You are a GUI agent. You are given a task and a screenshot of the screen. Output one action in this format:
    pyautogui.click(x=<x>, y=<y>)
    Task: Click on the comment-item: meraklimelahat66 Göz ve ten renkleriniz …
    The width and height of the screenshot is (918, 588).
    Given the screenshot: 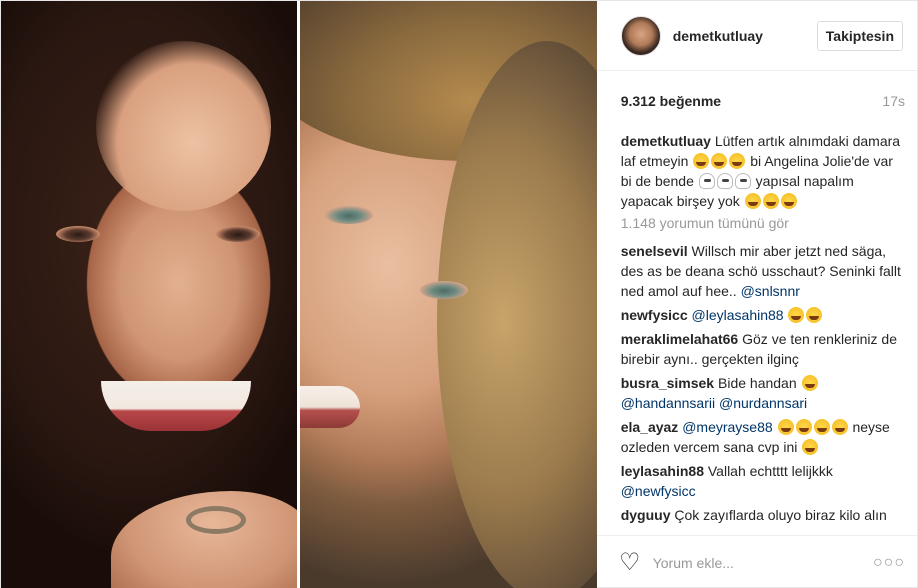 What is the action you would take?
    pyautogui.click(x=762, y=349)
    